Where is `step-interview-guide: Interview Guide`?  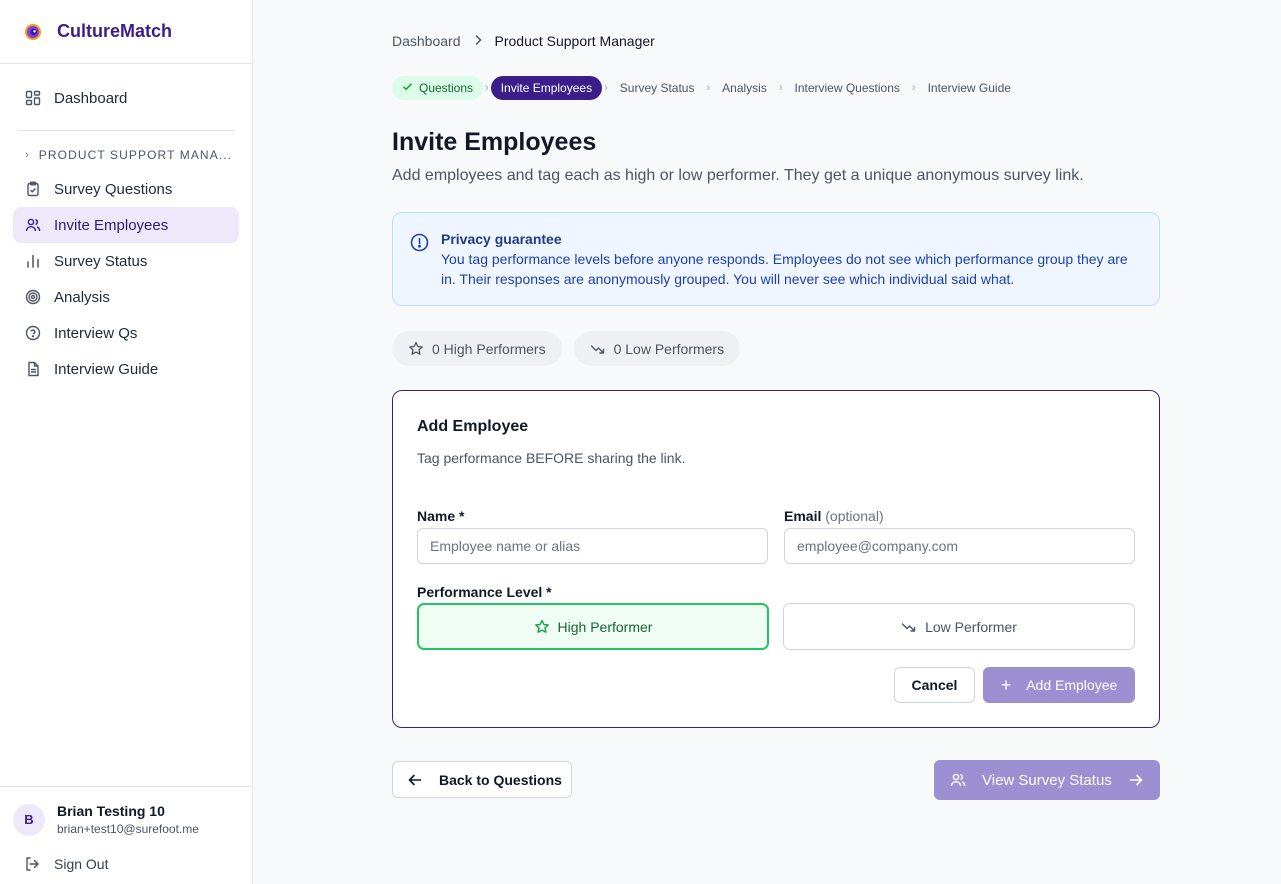
step-interview-guide: Interview Guide is located at coordinates (969, 88).